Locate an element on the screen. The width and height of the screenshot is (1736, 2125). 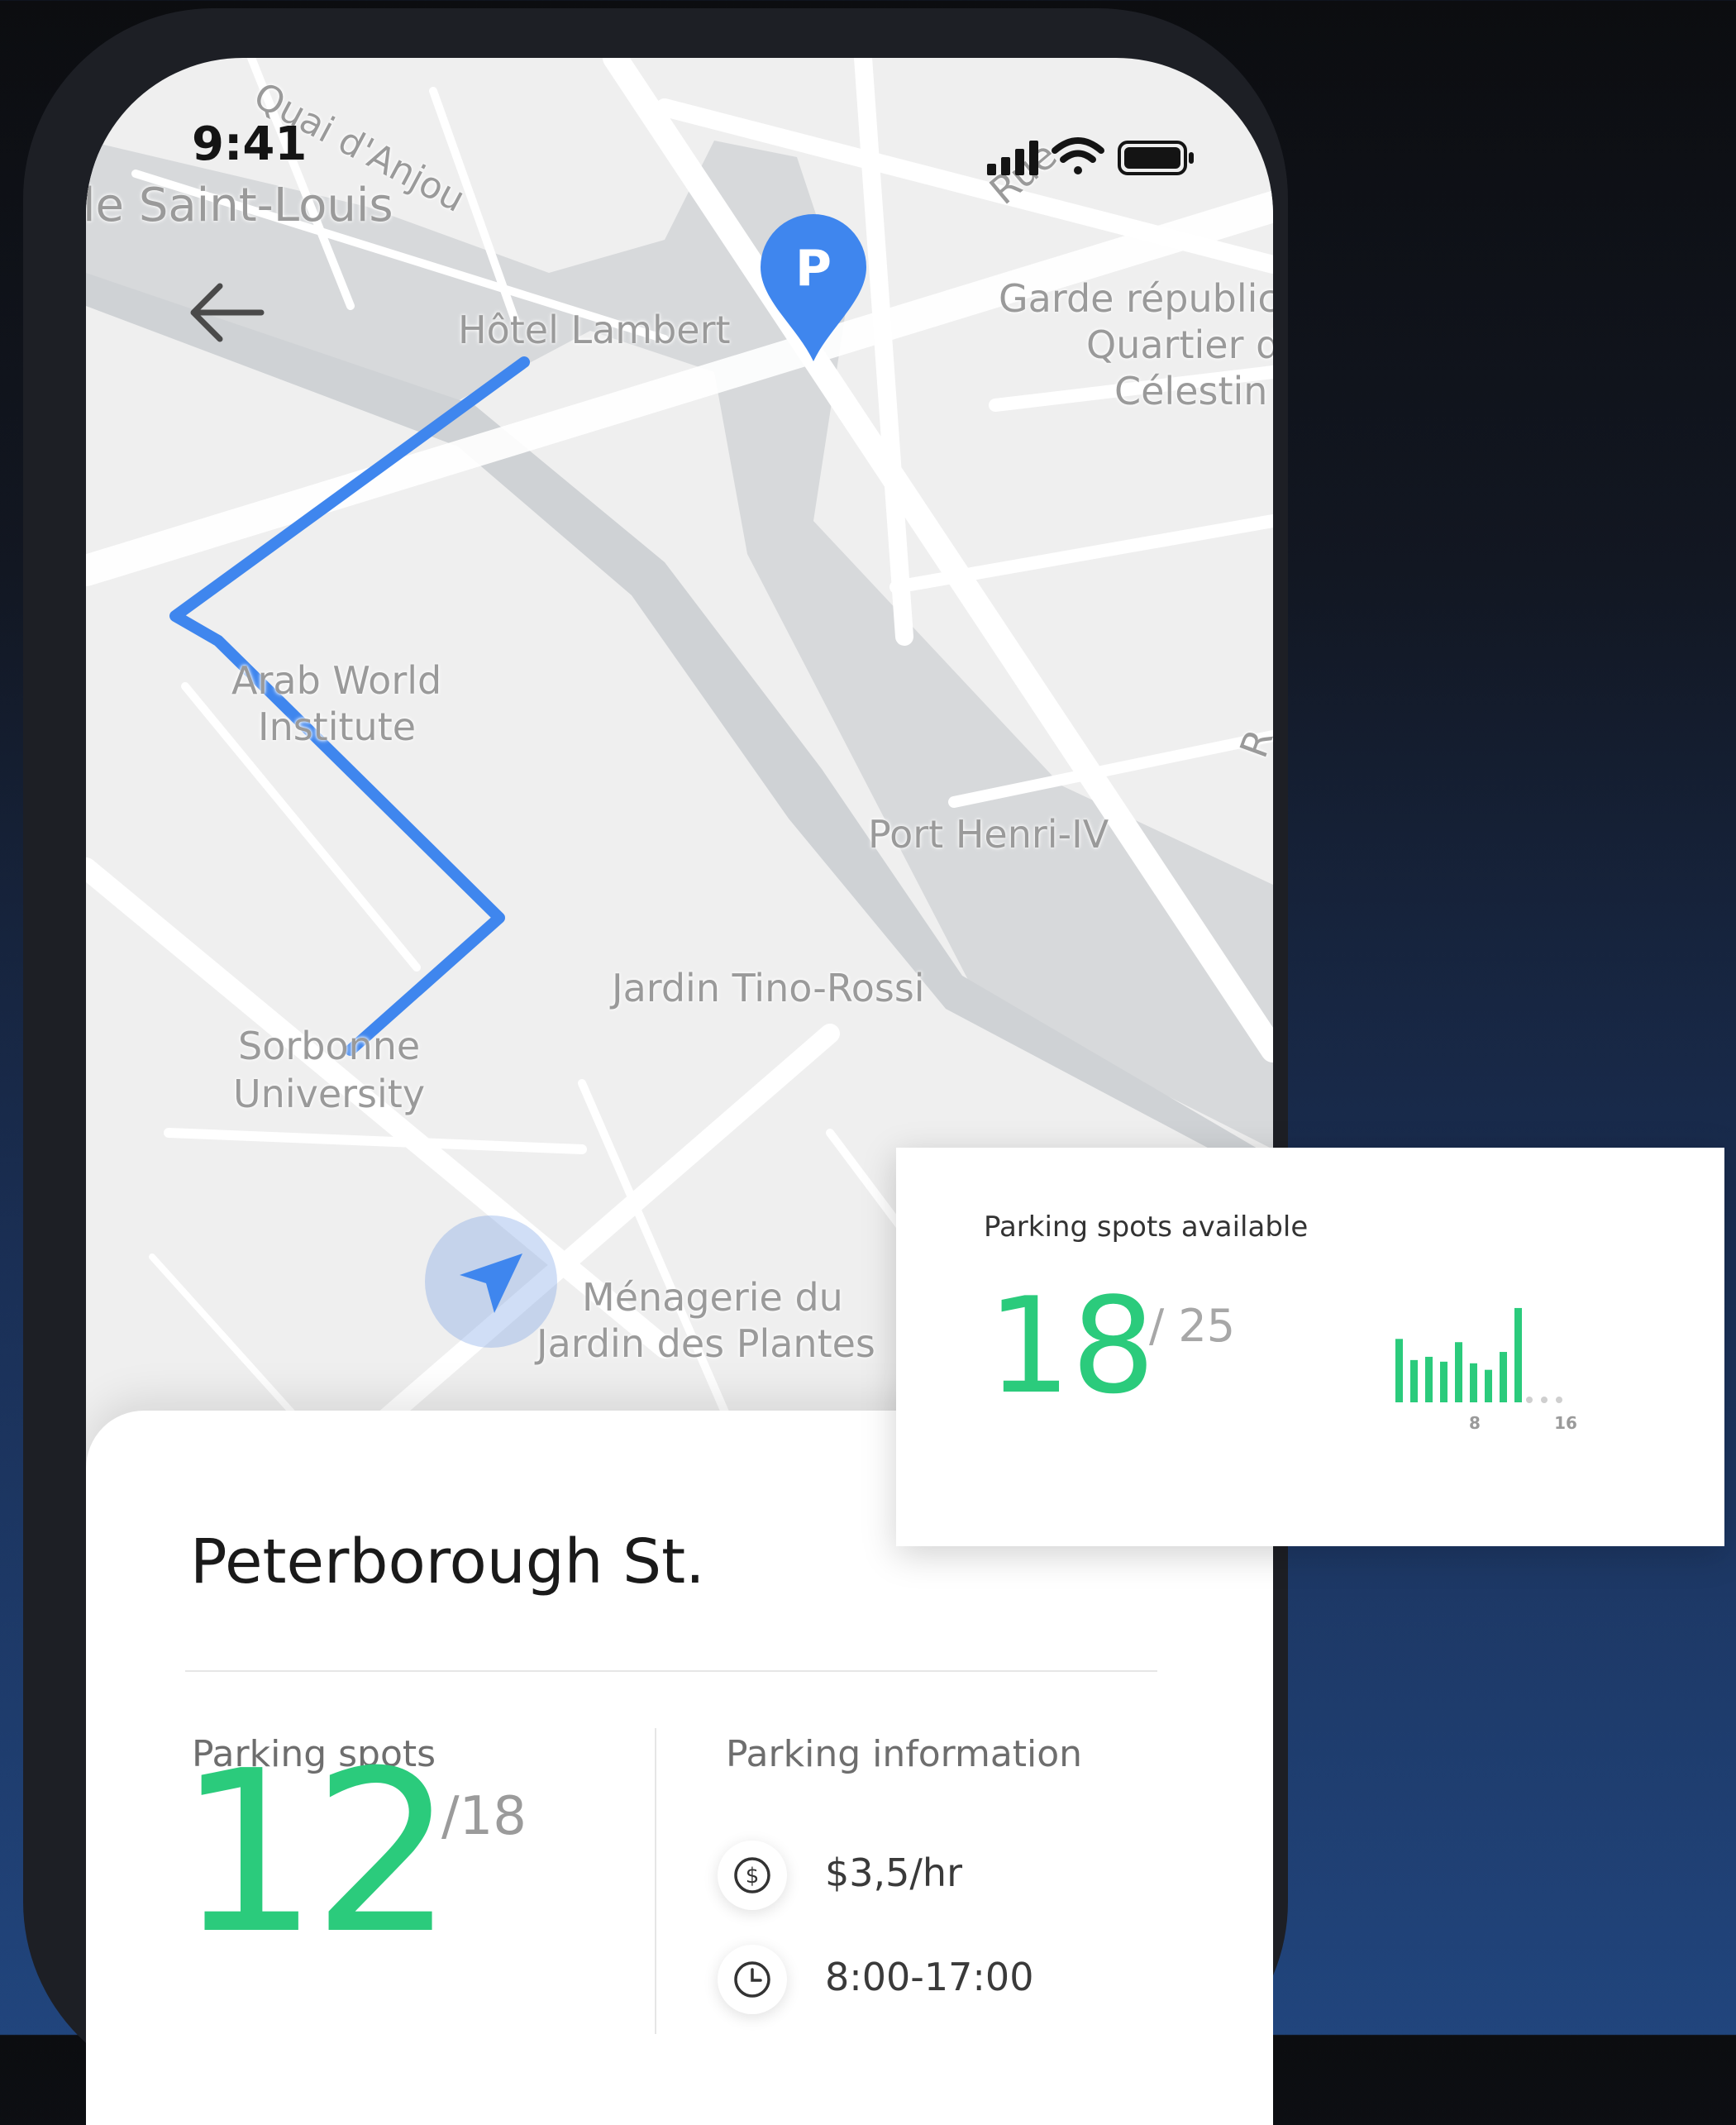
street-name: Peterborough St. is located at coordinates (448, 1561).